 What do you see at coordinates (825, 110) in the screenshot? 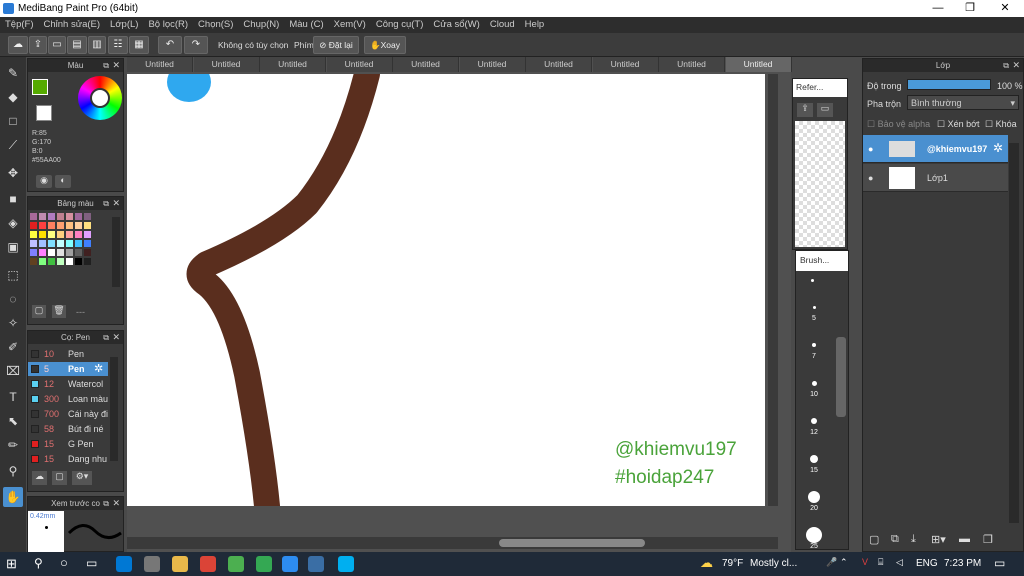
I see `open-folder-icon: ▭` at bounding box center [825, 110].